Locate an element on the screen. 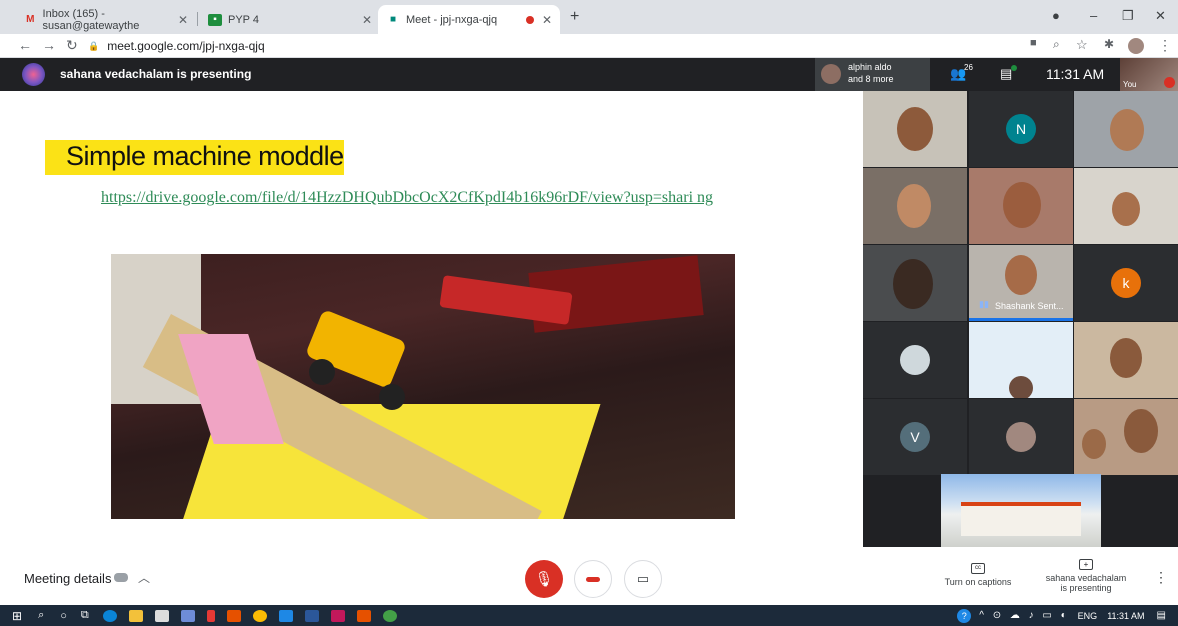  menu-kebab-icon: ⋮ is located at coordinates (1165, 45).